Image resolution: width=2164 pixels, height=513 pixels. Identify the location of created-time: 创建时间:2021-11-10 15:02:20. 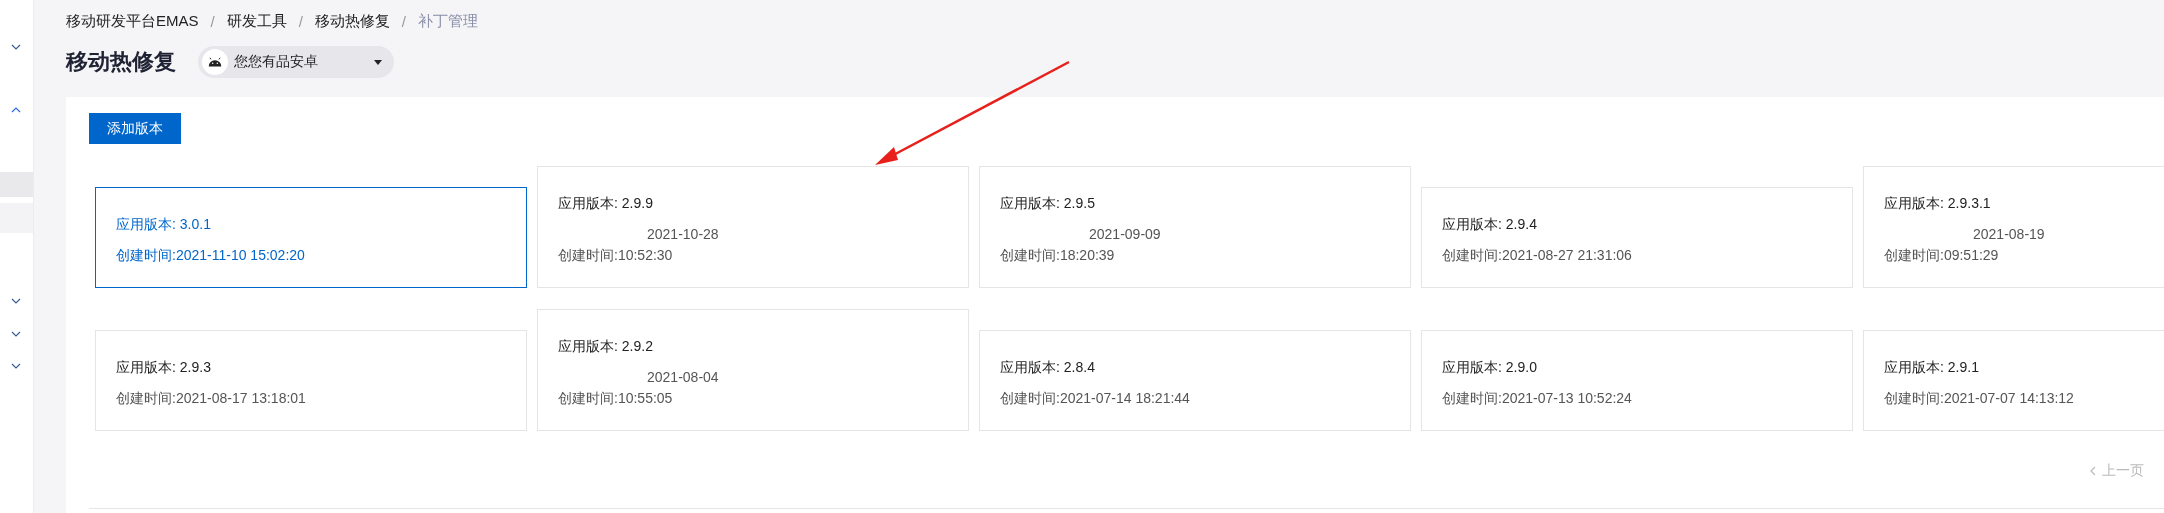
(211, 255).